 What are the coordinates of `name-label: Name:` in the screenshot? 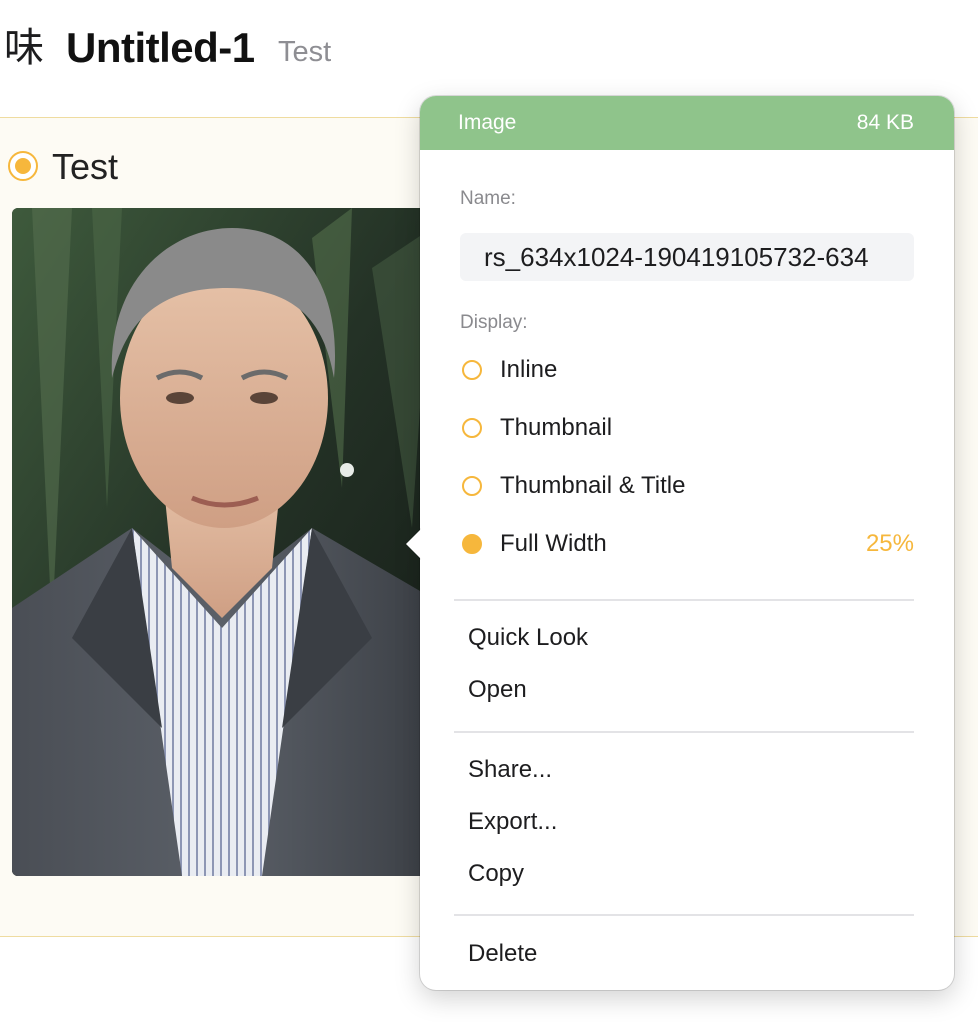 It's located at (488, 198).